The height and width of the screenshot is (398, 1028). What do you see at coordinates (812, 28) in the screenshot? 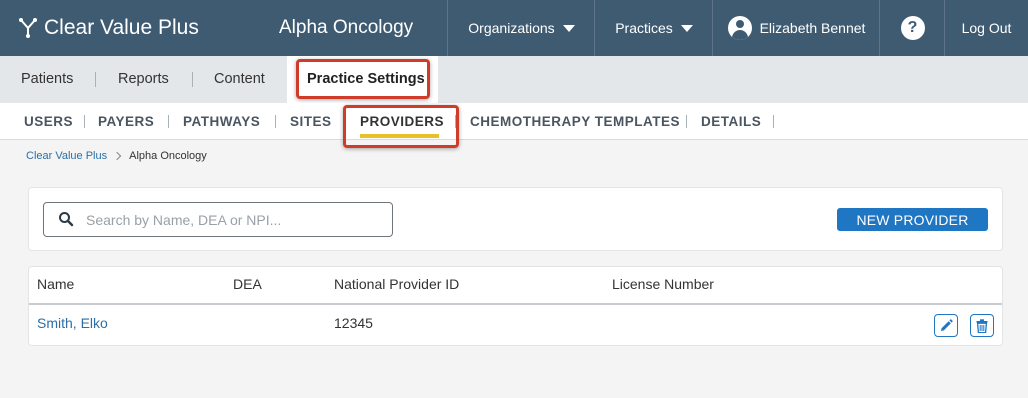
I see `user-name: Elizabeth Bennet` at bounding box center [812, 28].